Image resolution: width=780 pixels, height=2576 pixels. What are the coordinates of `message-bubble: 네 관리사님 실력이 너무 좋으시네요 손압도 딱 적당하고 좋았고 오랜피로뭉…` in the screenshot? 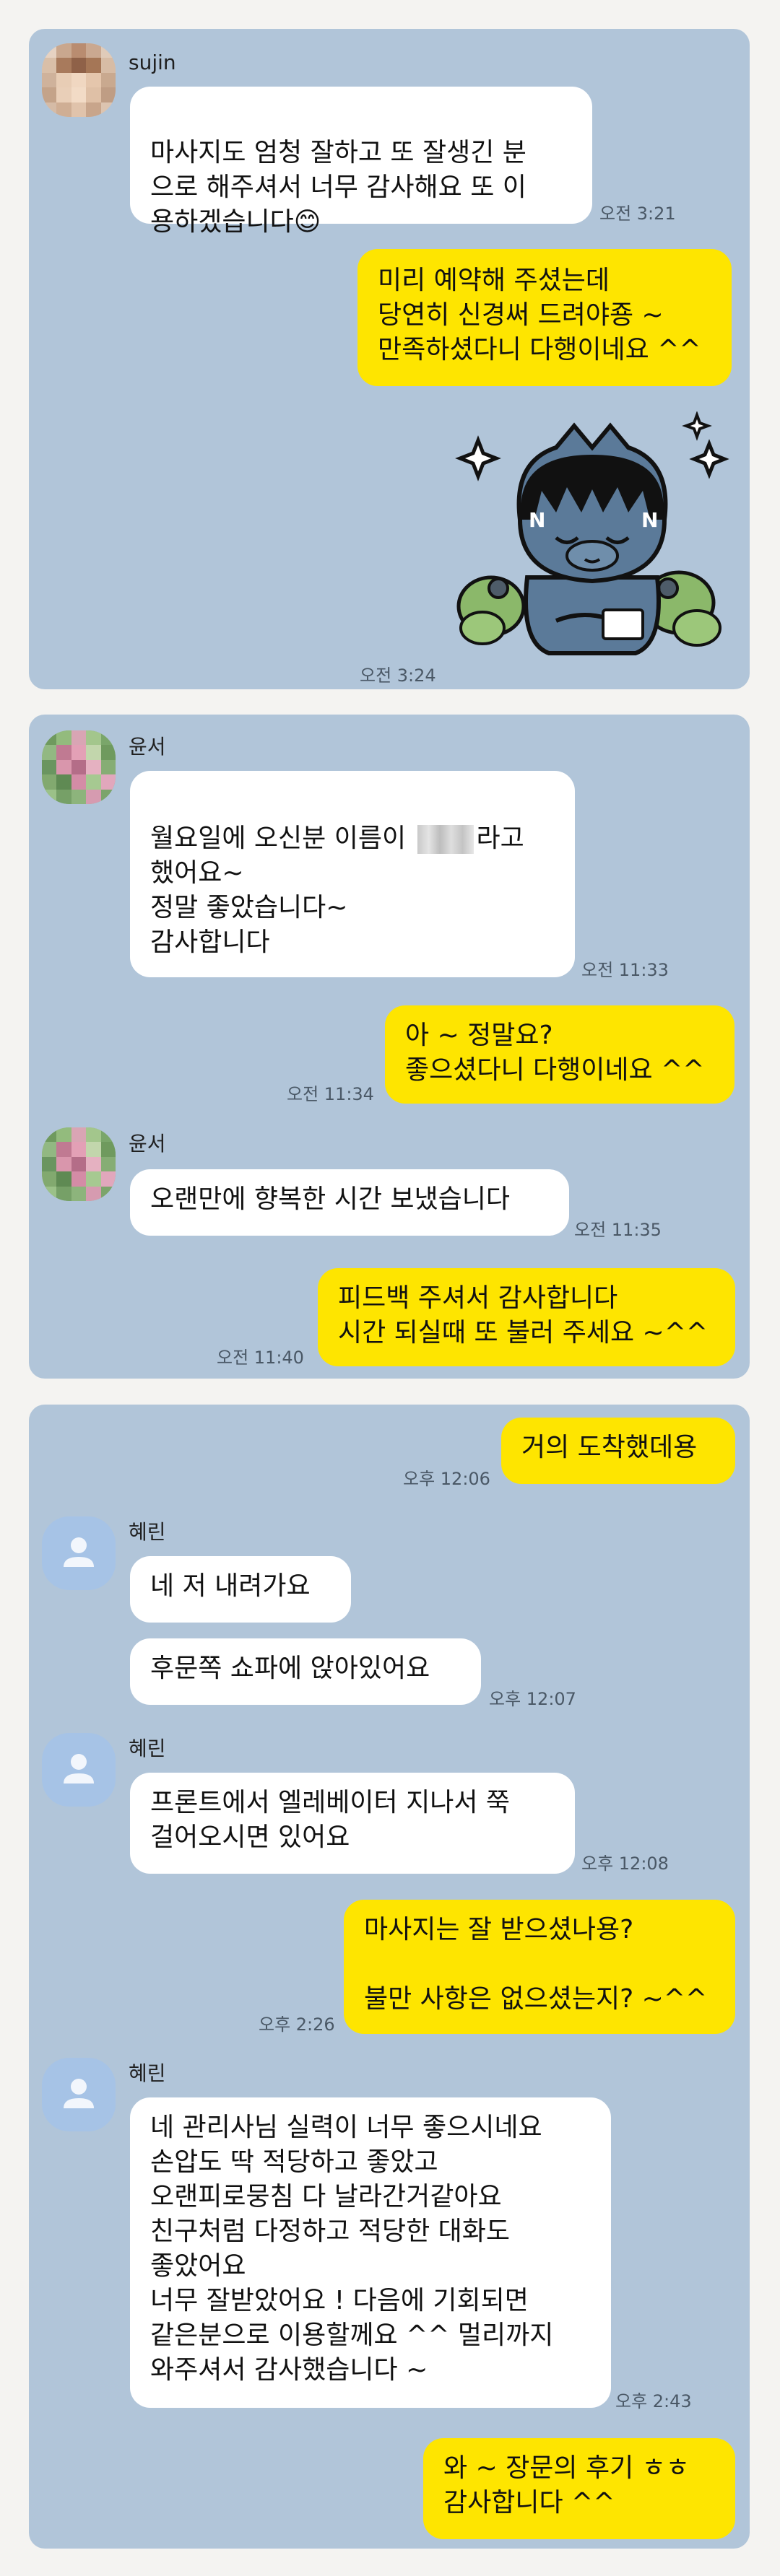 It's located at (370, 2252).